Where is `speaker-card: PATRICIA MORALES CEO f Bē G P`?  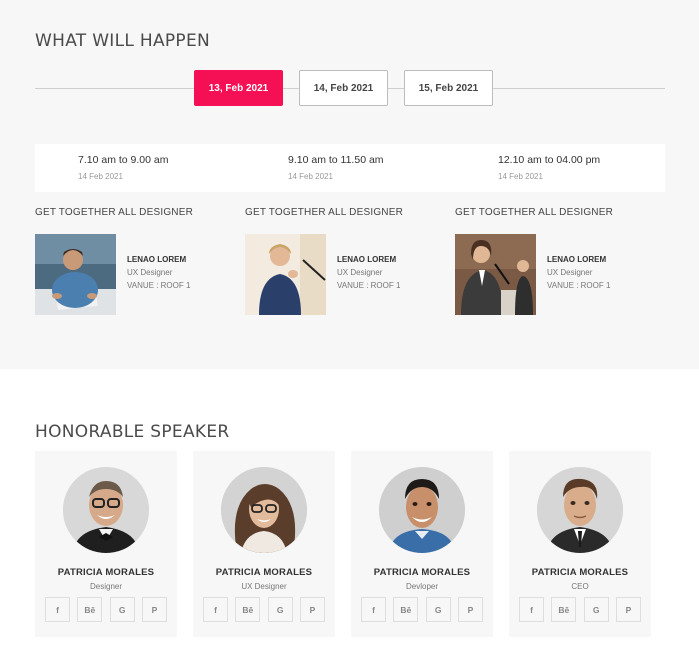
speaker-card: PATRICIA MORALES CEO f Bē G P is located at coordinates (580, 544).